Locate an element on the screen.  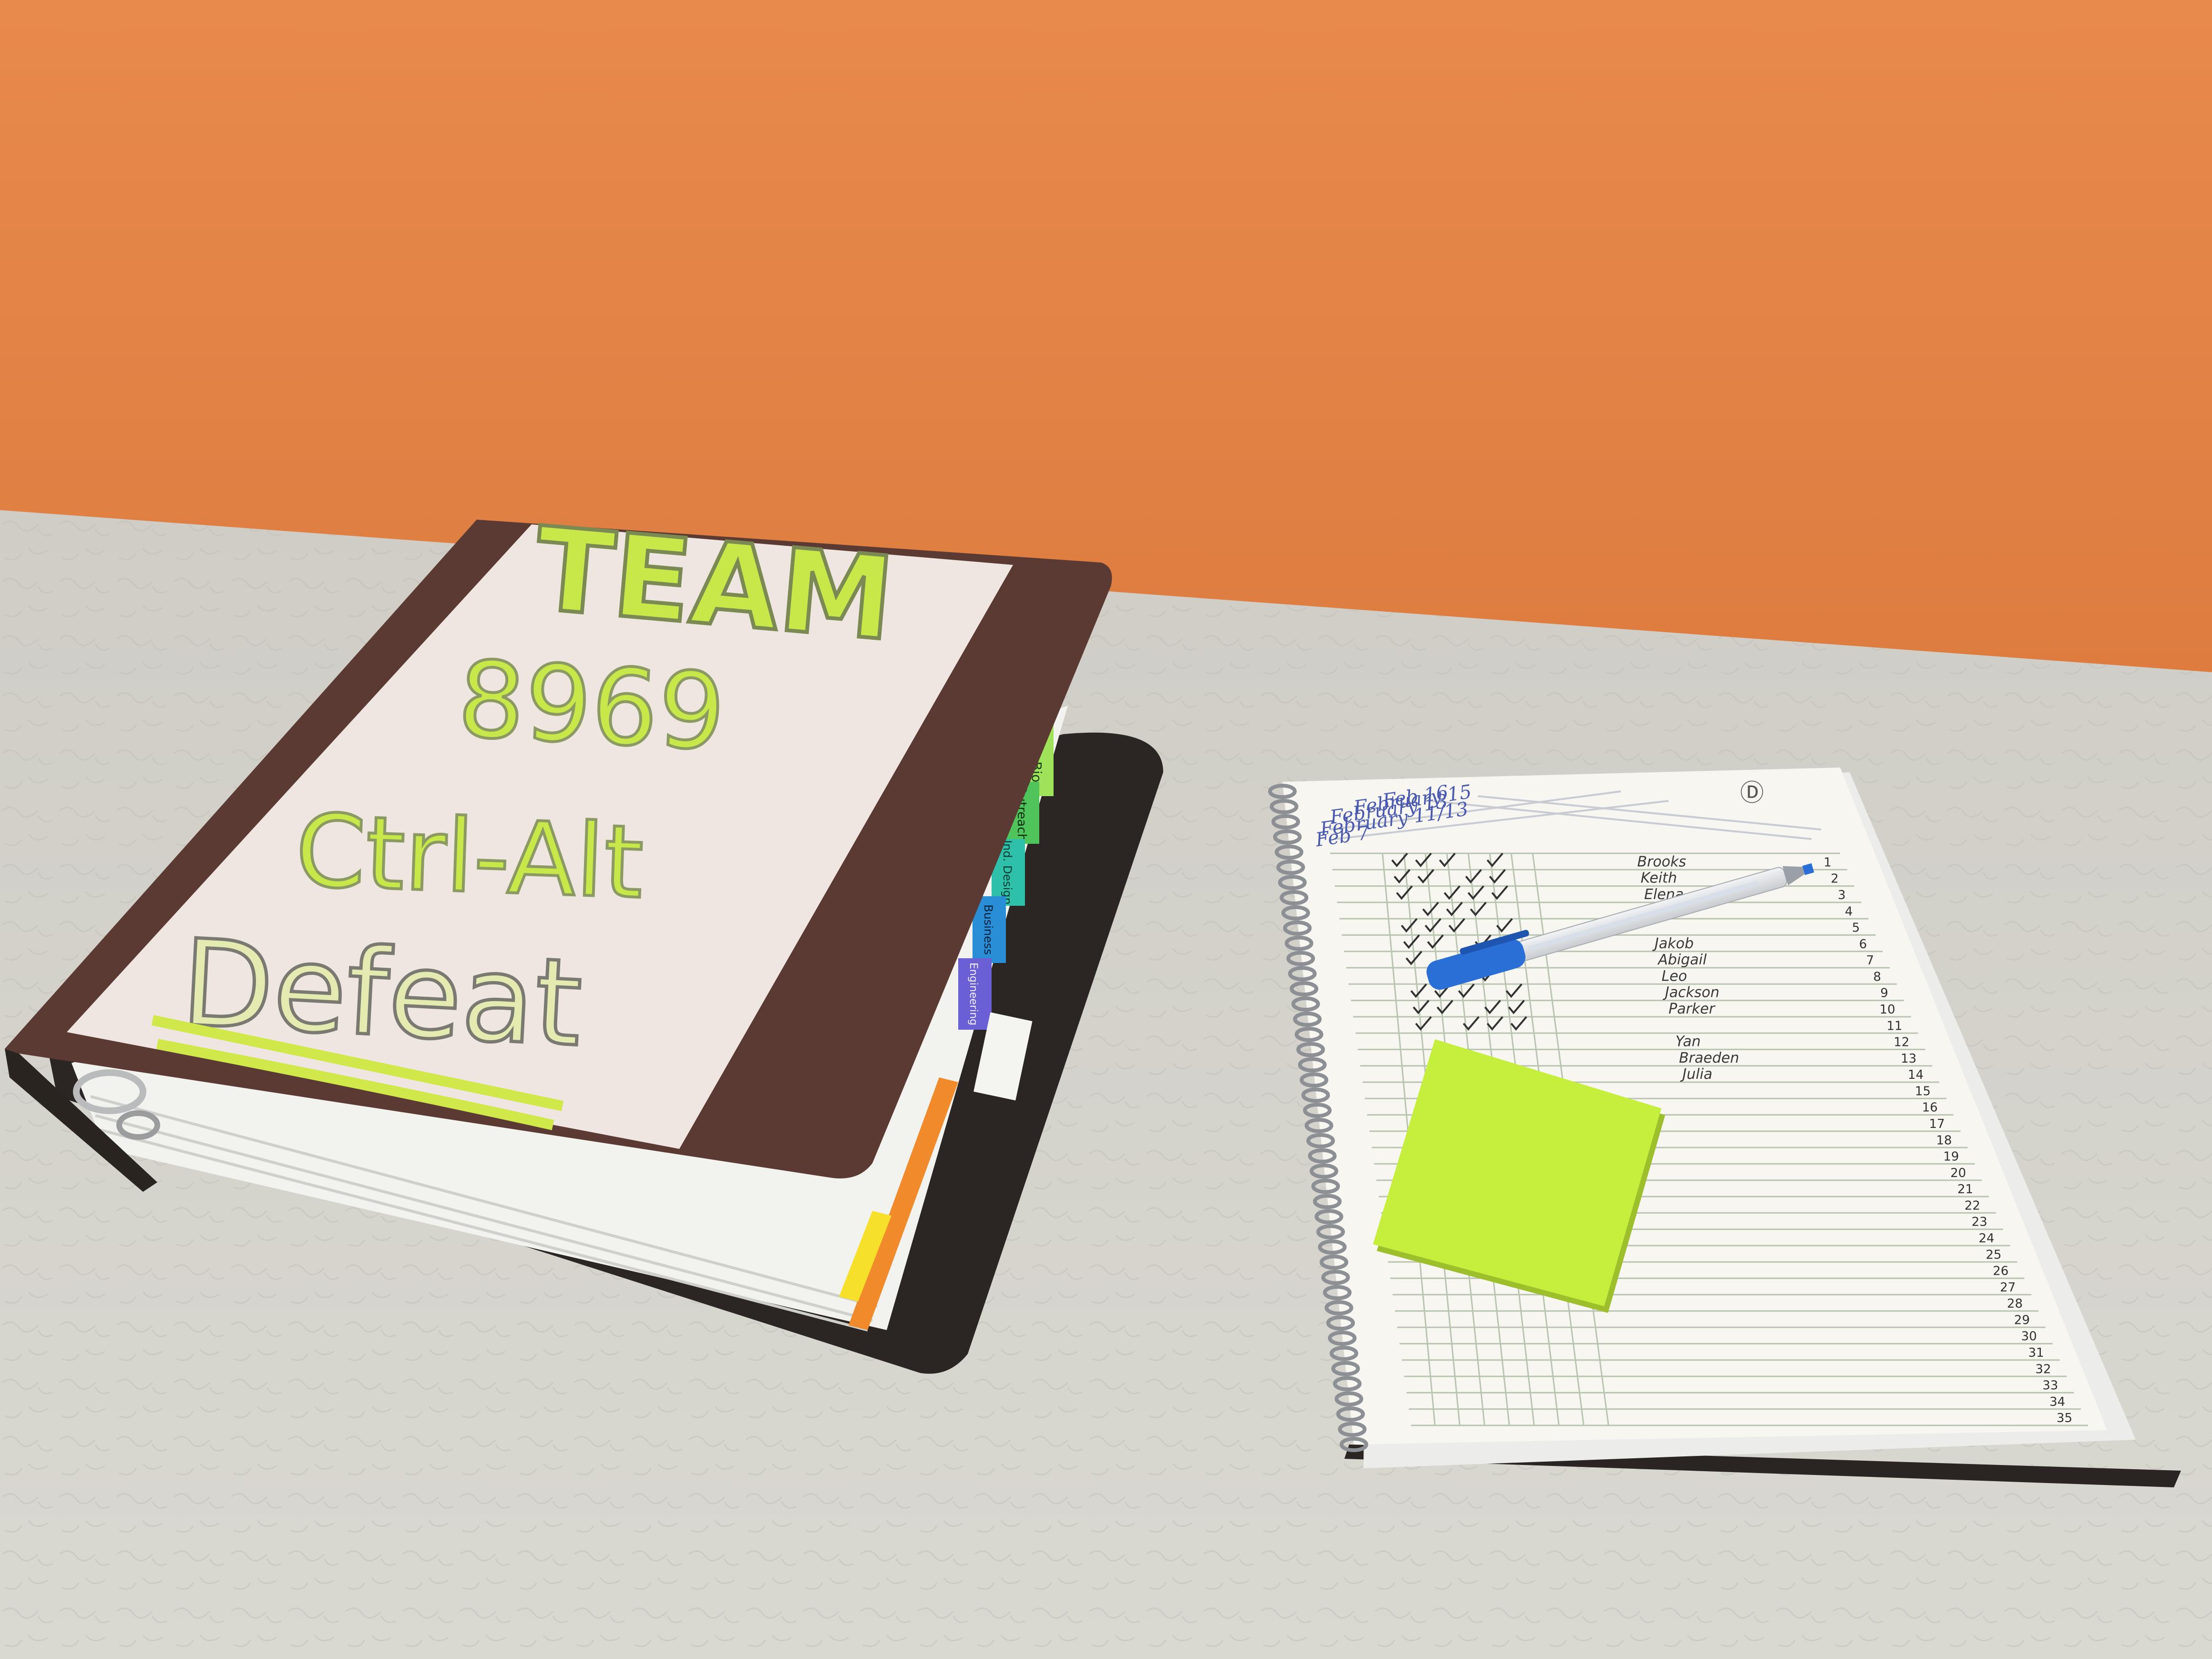
row-number: 30 is located at coordinates (2029, 1337).